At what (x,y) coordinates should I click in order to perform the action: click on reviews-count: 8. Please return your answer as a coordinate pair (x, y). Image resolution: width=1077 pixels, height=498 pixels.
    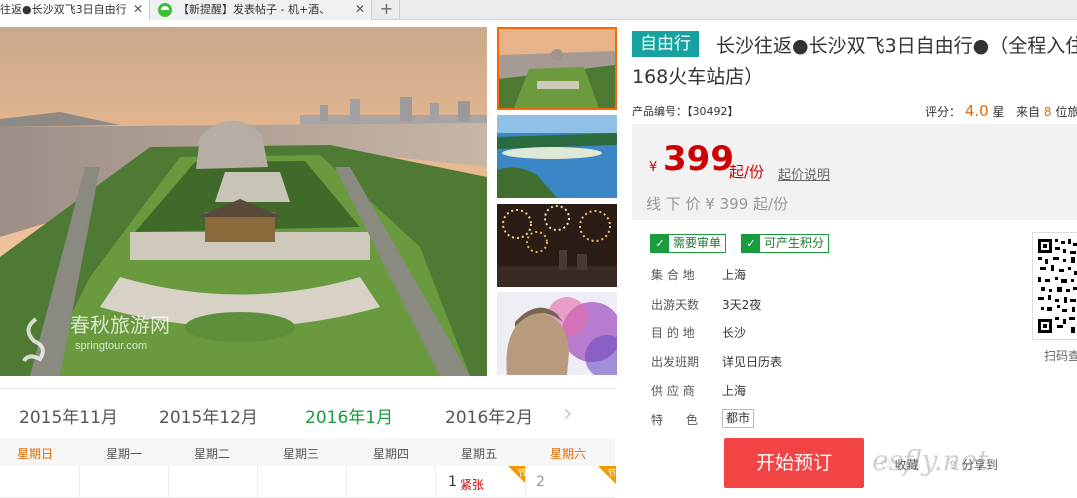
    Looking at the image, I should click on (1048, 112).